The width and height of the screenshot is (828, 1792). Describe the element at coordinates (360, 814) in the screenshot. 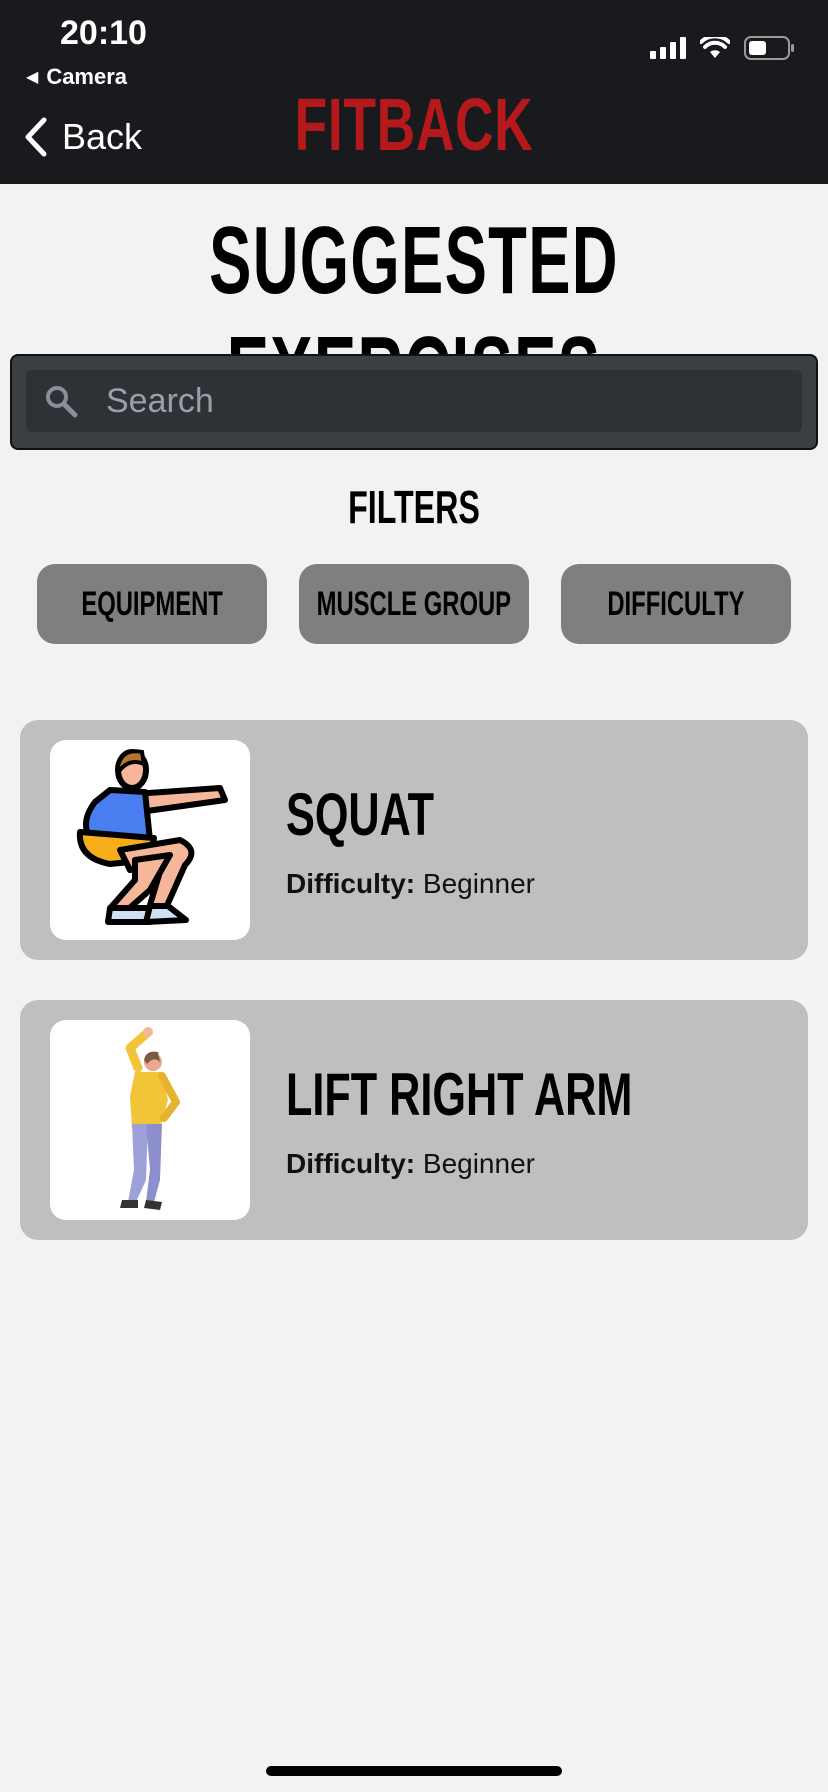

I see `exercise-name: SQUAT` at that location.